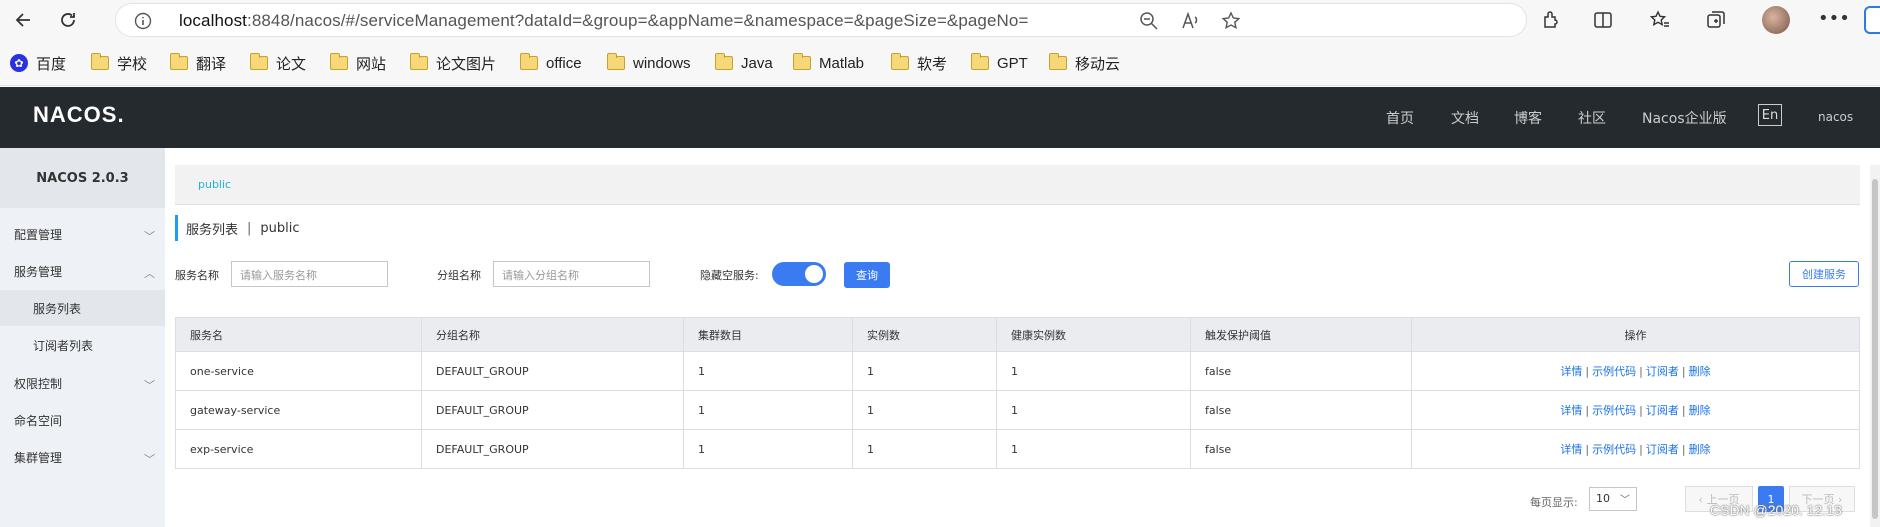  I want to click on cell-operations: 详情 | 示例代码 | 订阅者 | 删除, so click(1635, 449).